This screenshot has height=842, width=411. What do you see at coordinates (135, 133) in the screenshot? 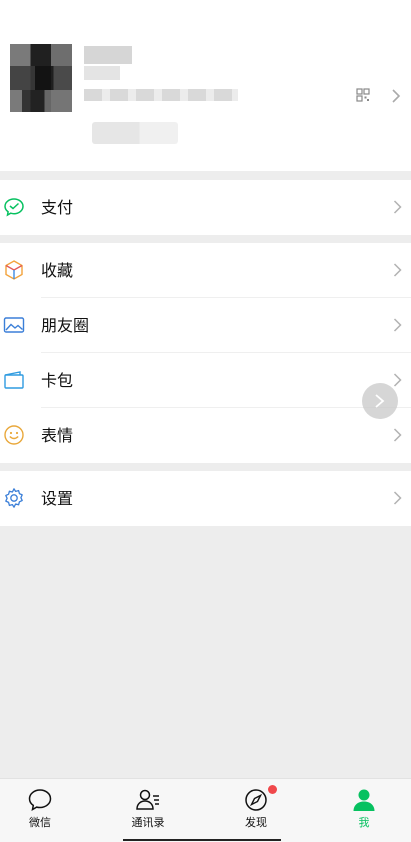
I see `status-redacted` at bounding box center [135, 133].